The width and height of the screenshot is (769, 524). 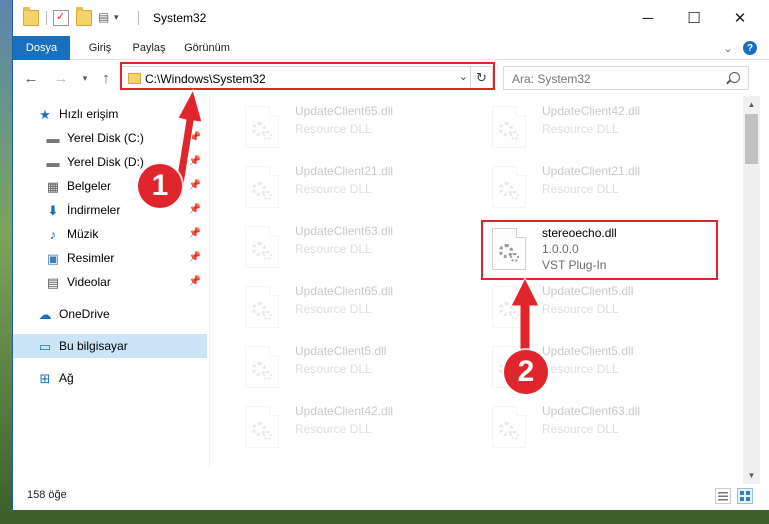 What do you see at coordinates (344, 171) in the screenshot?
I see `file-name: UpdateClient21.dll` at bounding box center [344, 171].